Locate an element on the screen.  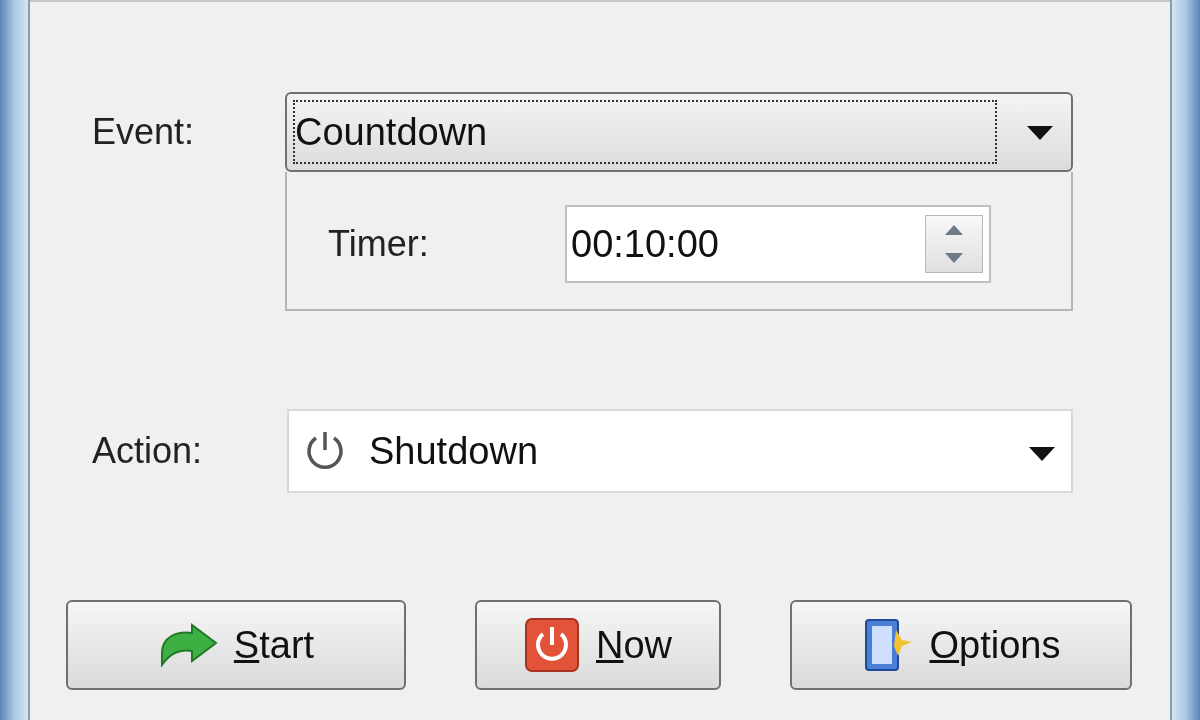
up-arrow-icon is located at coordinates (954, 230).